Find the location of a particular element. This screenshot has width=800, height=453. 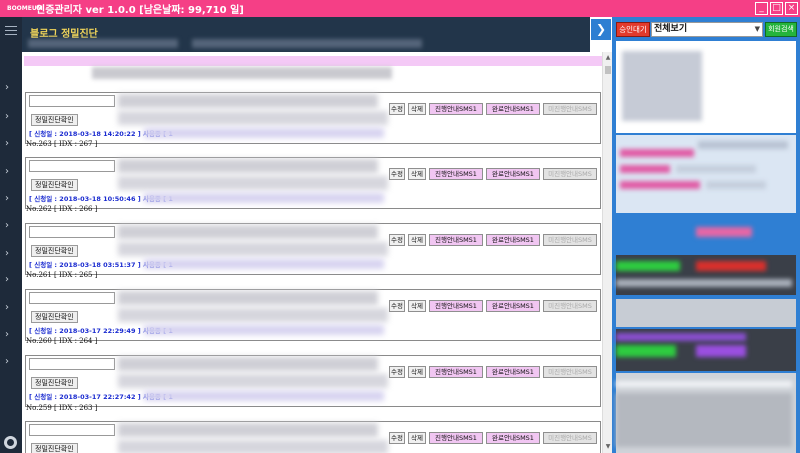

chevron-down-icon: ▼ is located at coordinates (757, 29).